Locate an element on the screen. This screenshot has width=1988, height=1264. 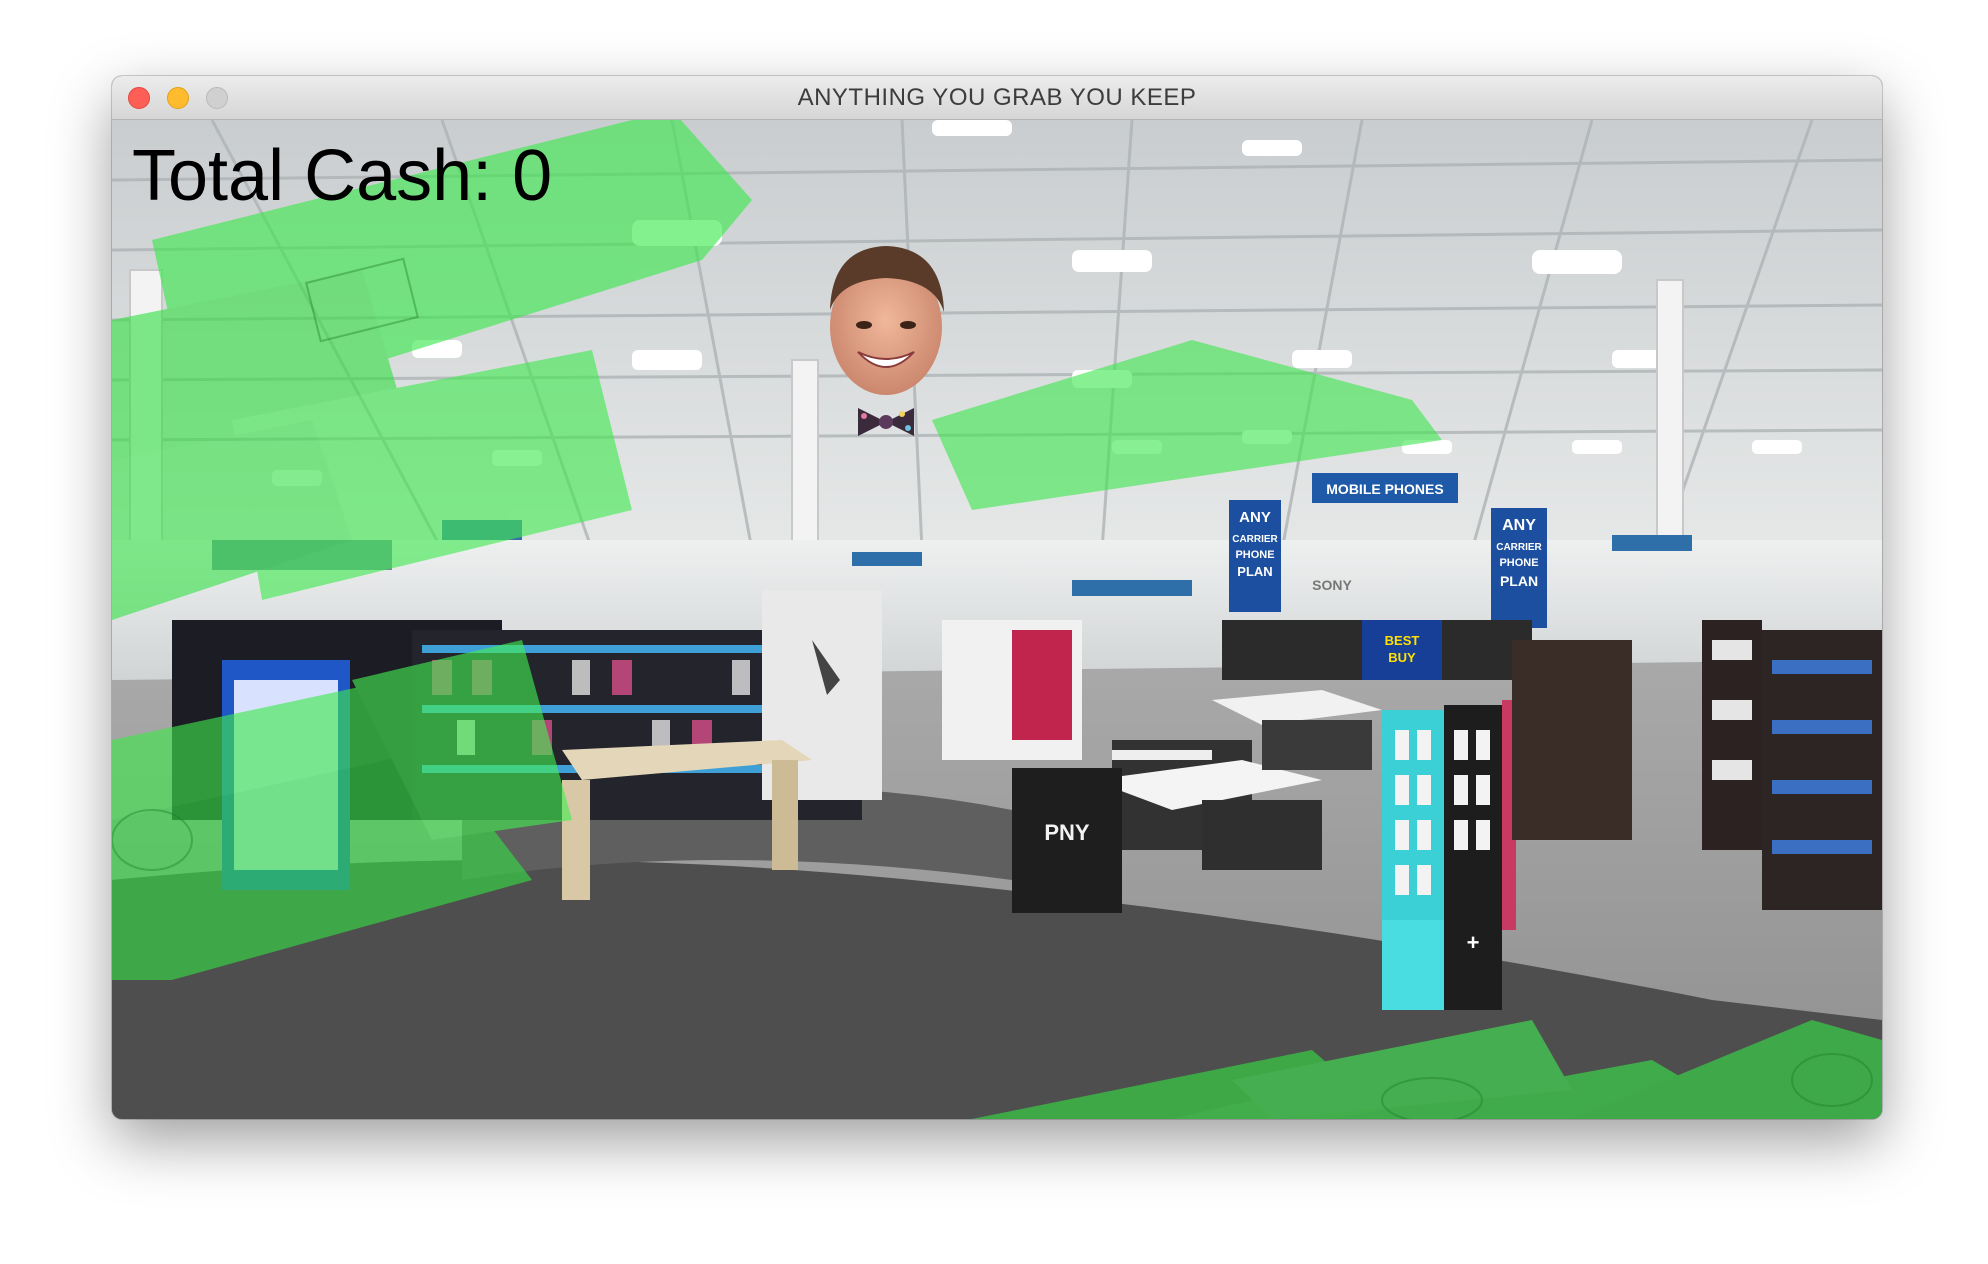
title-bar: ANYTHING YOU GRAB YOU KEEP is located at coordinates (997, 98).